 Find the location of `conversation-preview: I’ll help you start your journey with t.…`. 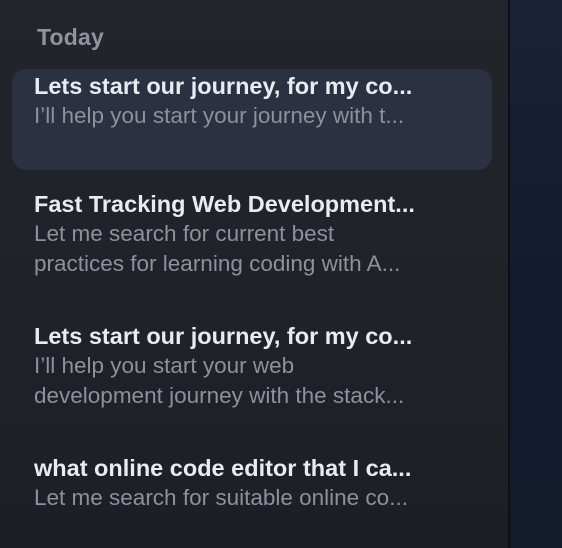

conversation-preview: I’ll help you start your journey with t.… is located at coordinates (219, 115).